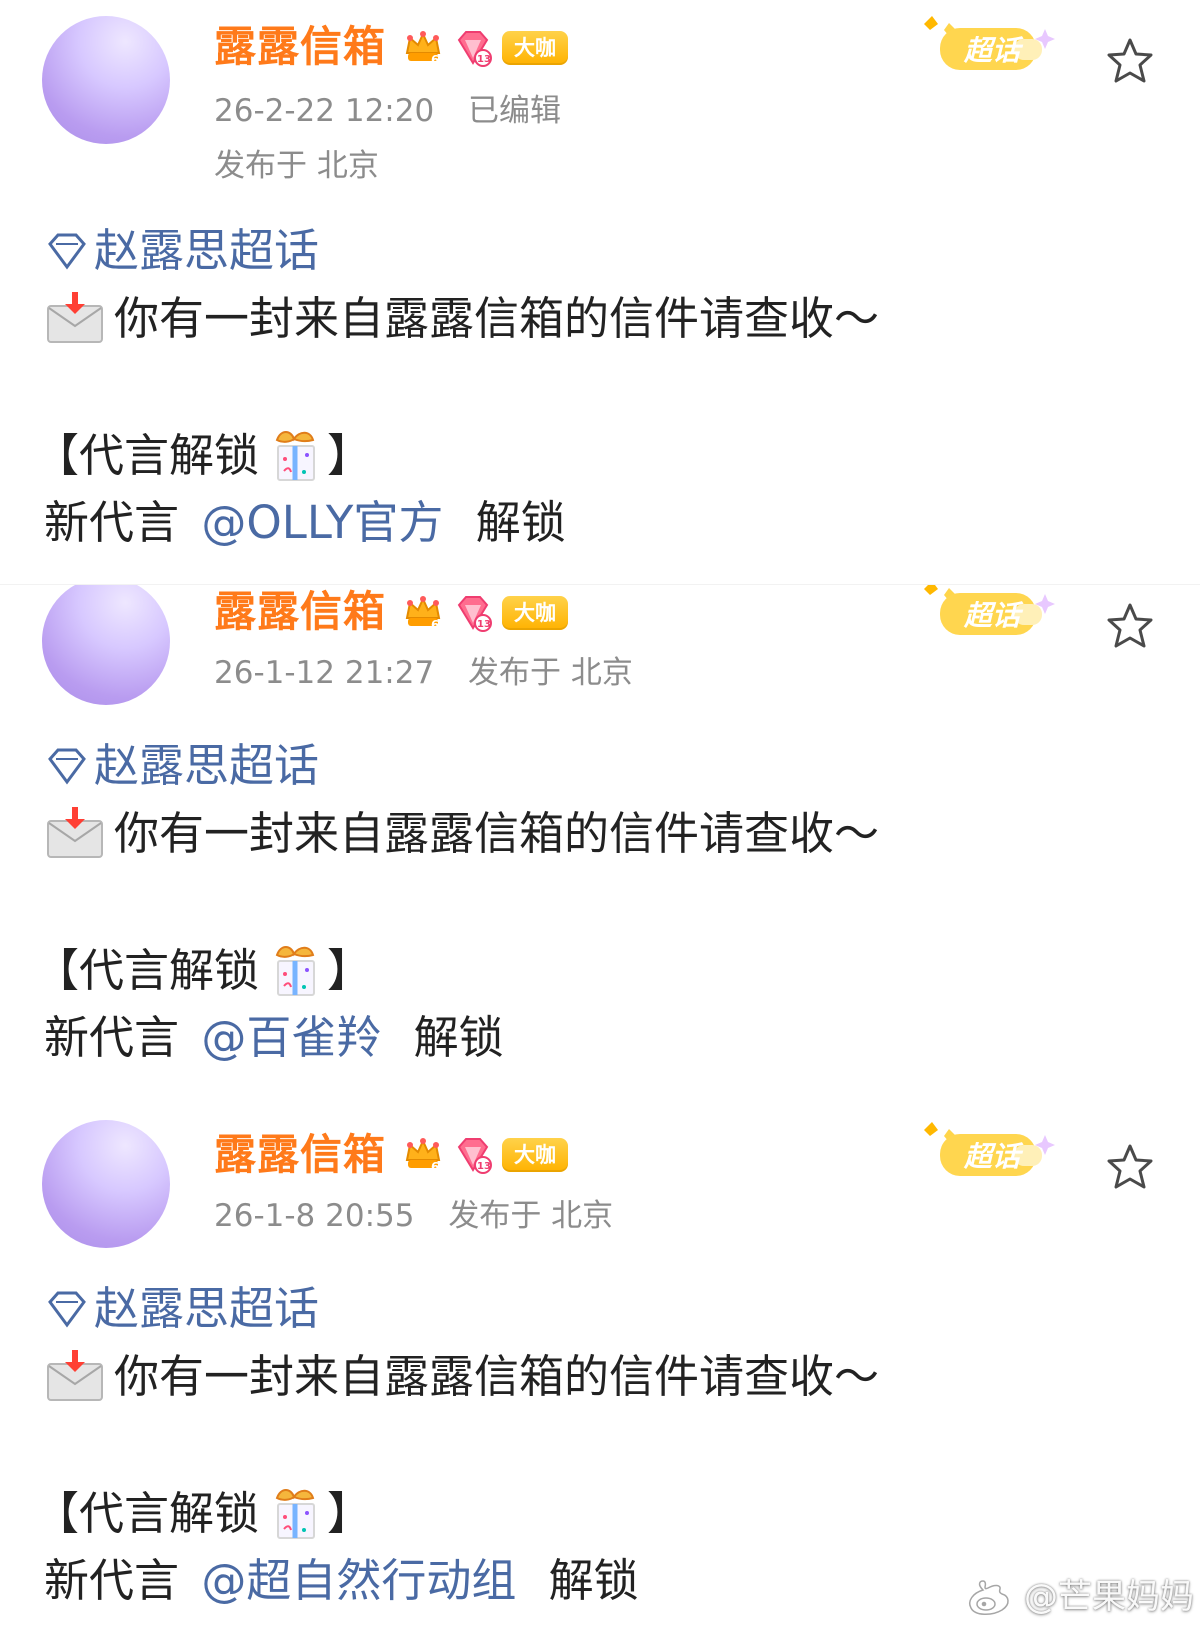 This screenshot has height=1629, width=1200. I want to click on mention-link: @OLLY官方, so click(322, 522).